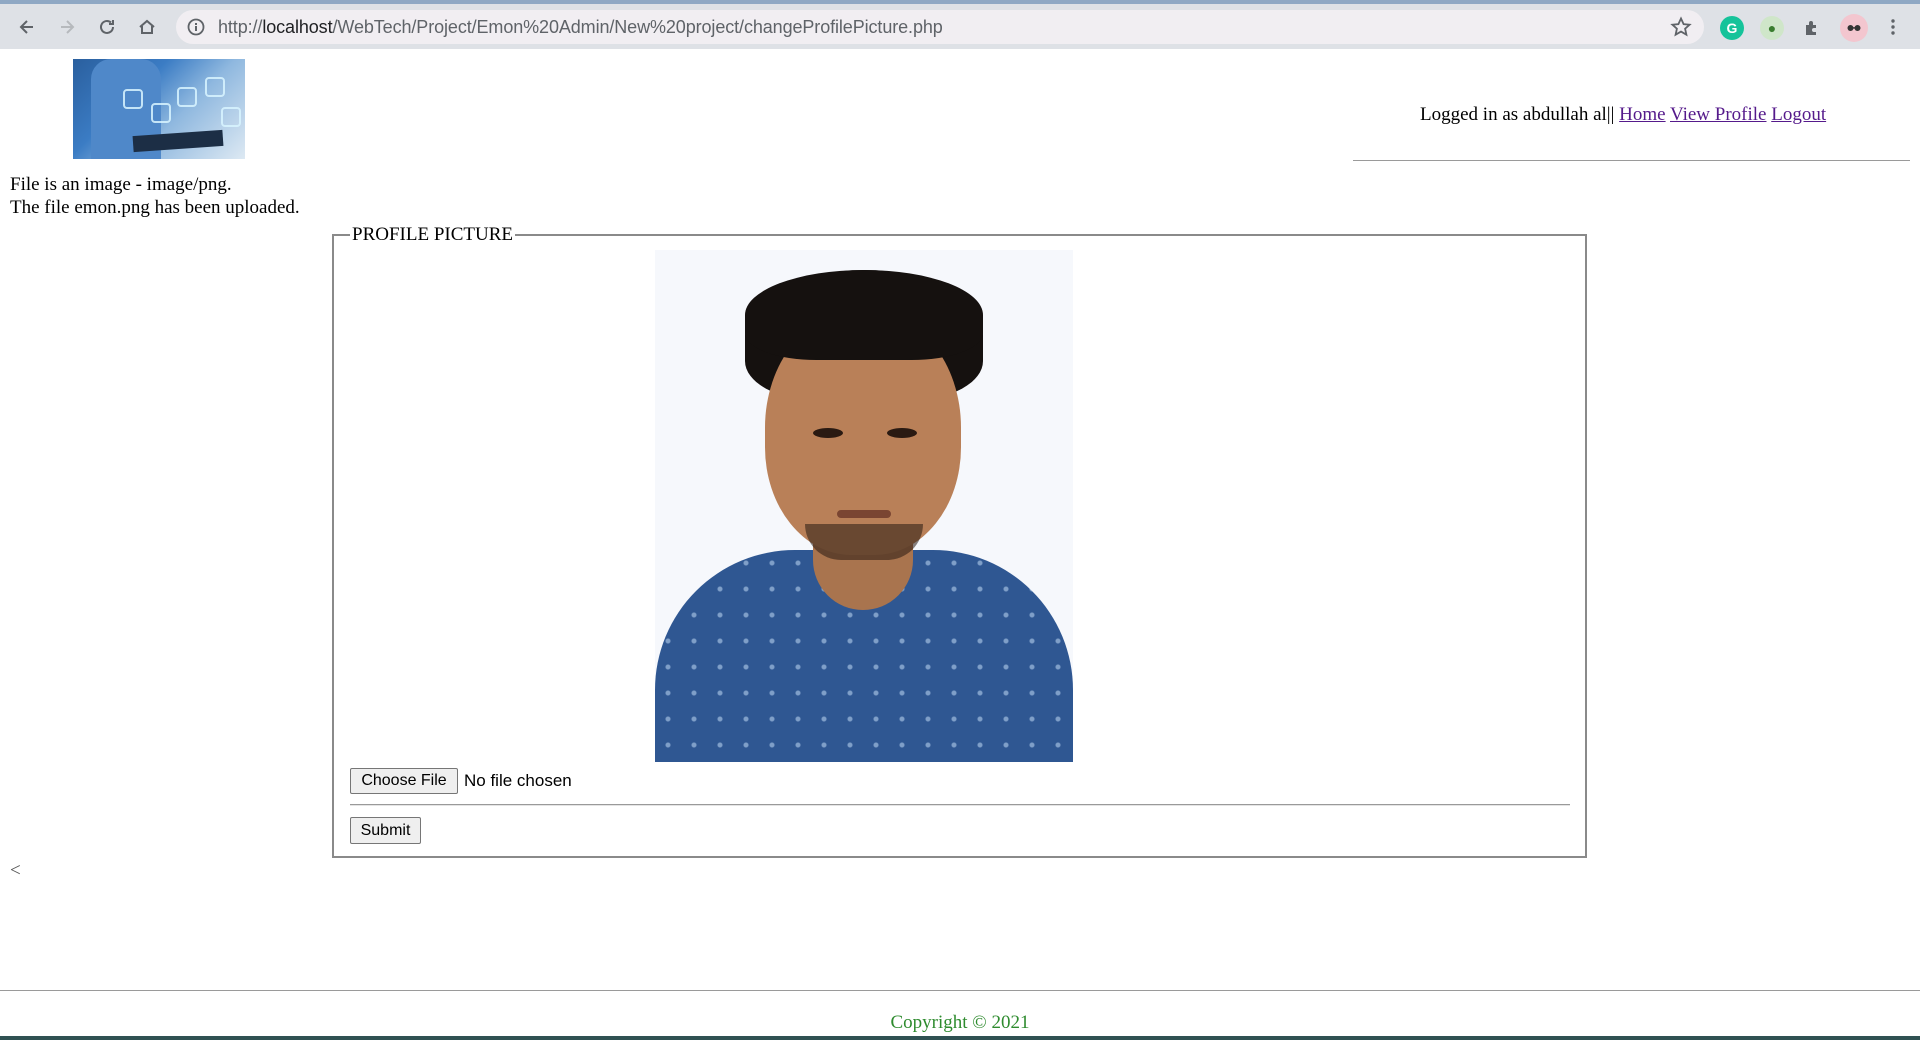  I want to click on bookmark-star-icon, so click(1681, 27).